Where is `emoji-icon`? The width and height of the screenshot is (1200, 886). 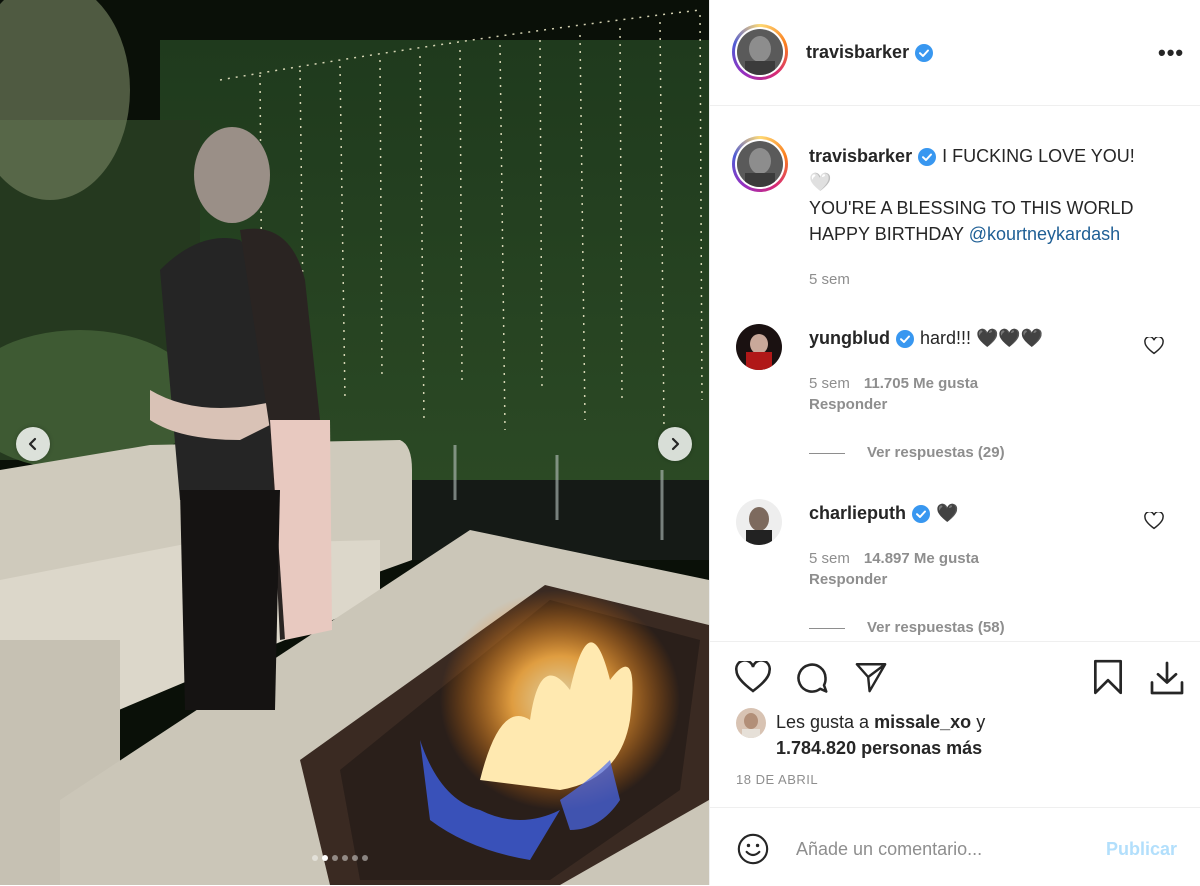 emoji-icon is located at coordinates (753, 849).